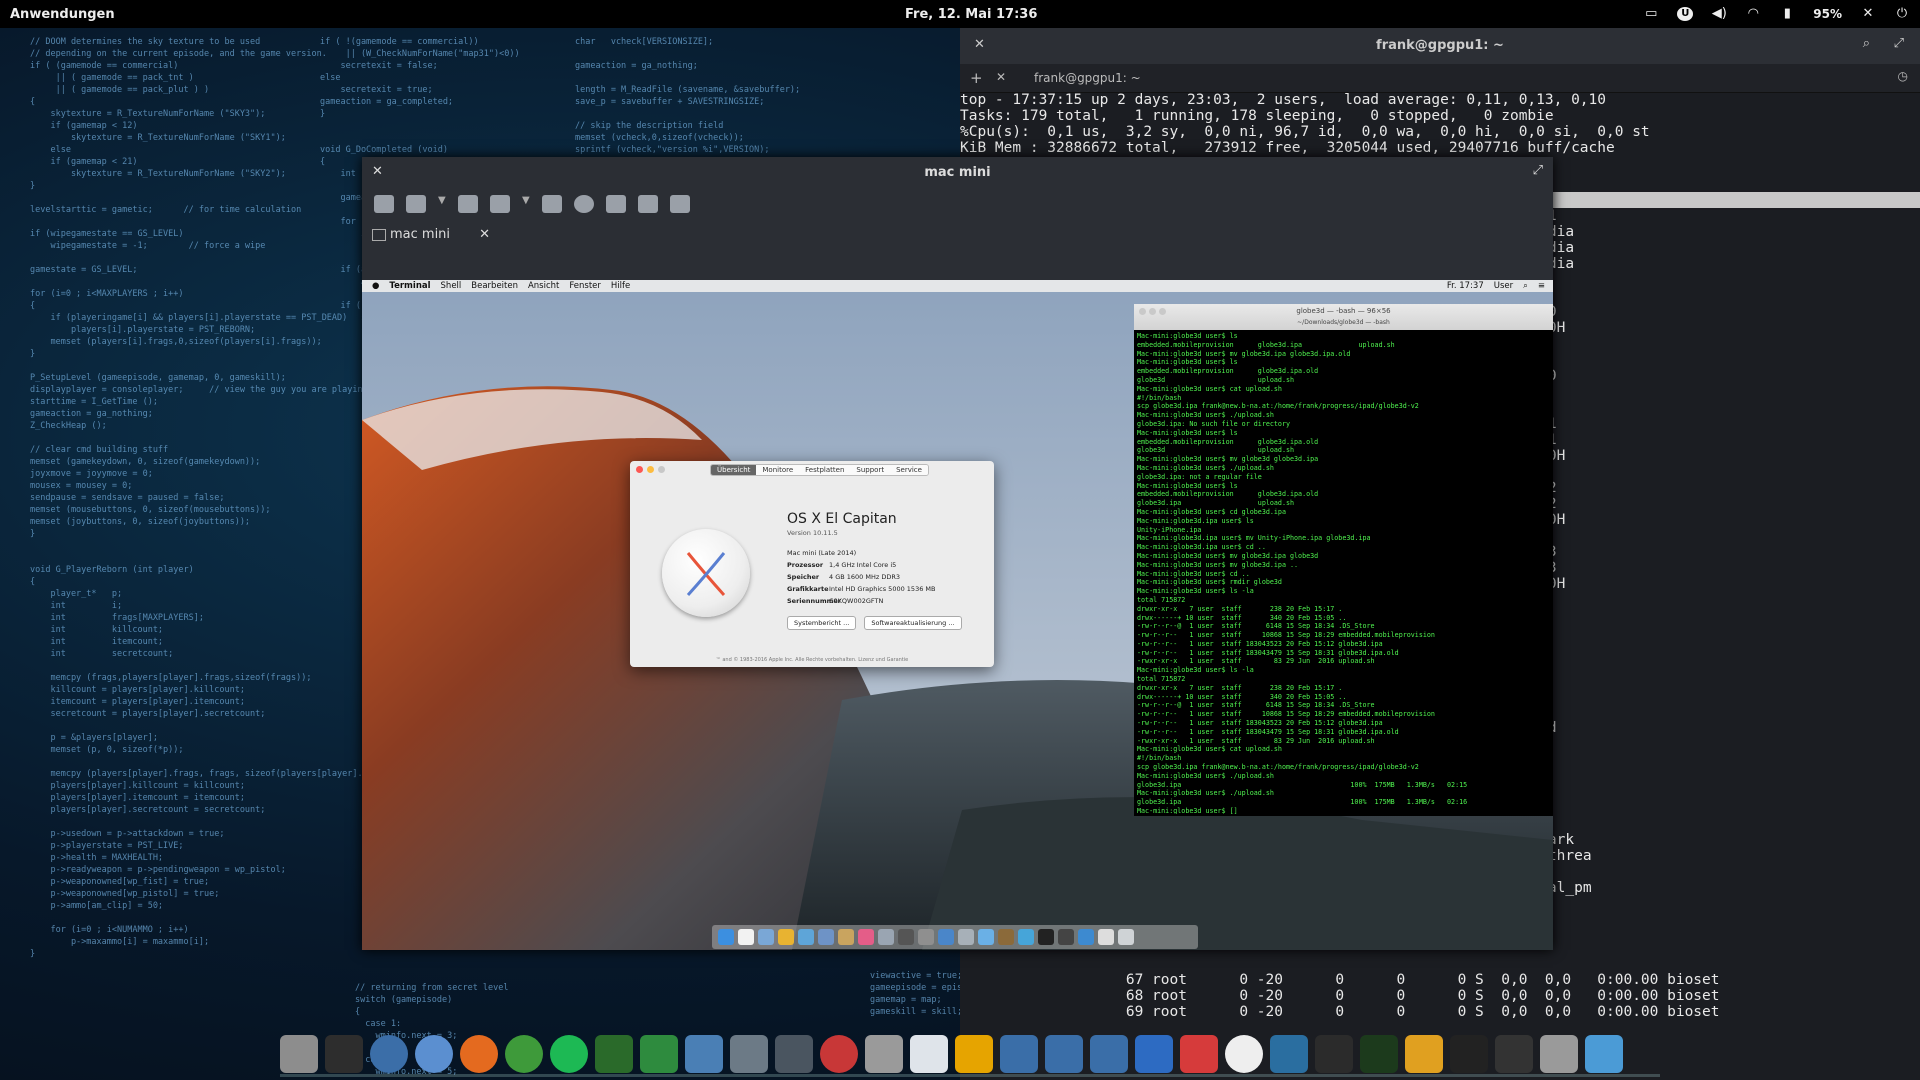 Image resolution: width=1920 pixels, height=1080 pixels. Describe the element at coordinates (1154, 1054) in the screenshot. I see `monitor-icon` at that location.